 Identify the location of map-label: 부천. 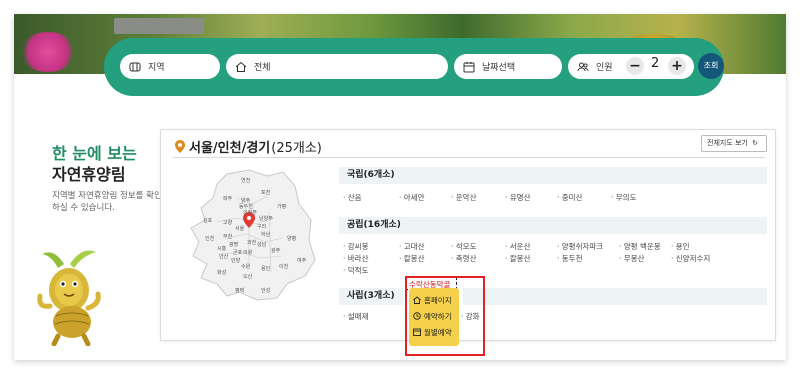
(228, 236).